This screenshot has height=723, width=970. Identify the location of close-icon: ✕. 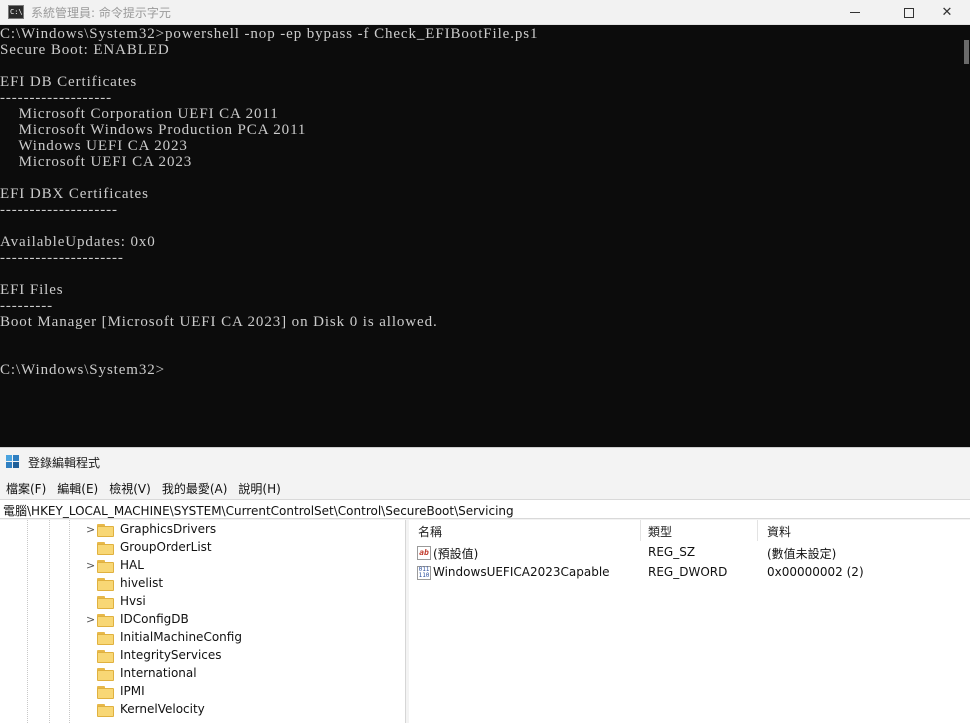
(947, 12).